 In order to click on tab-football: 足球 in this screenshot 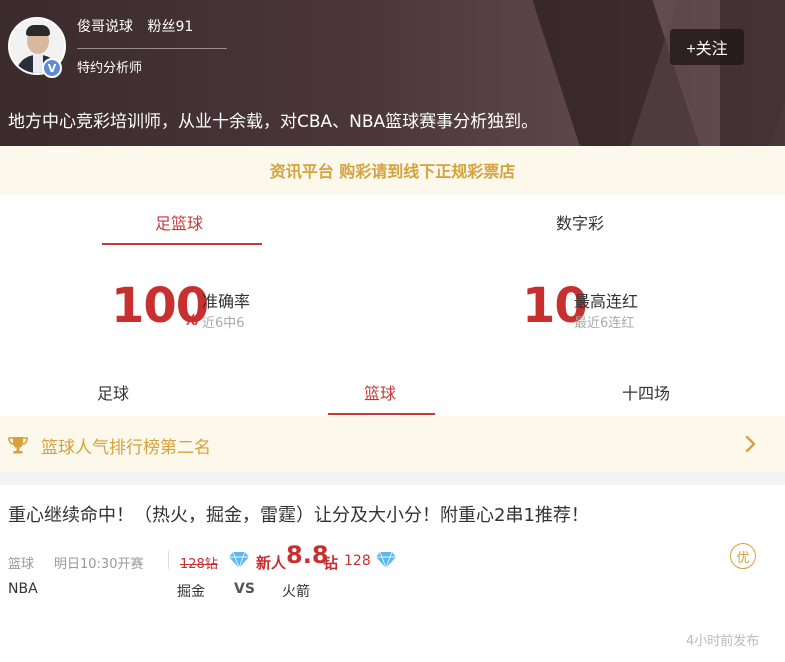, I will do `click(113, 392)`.